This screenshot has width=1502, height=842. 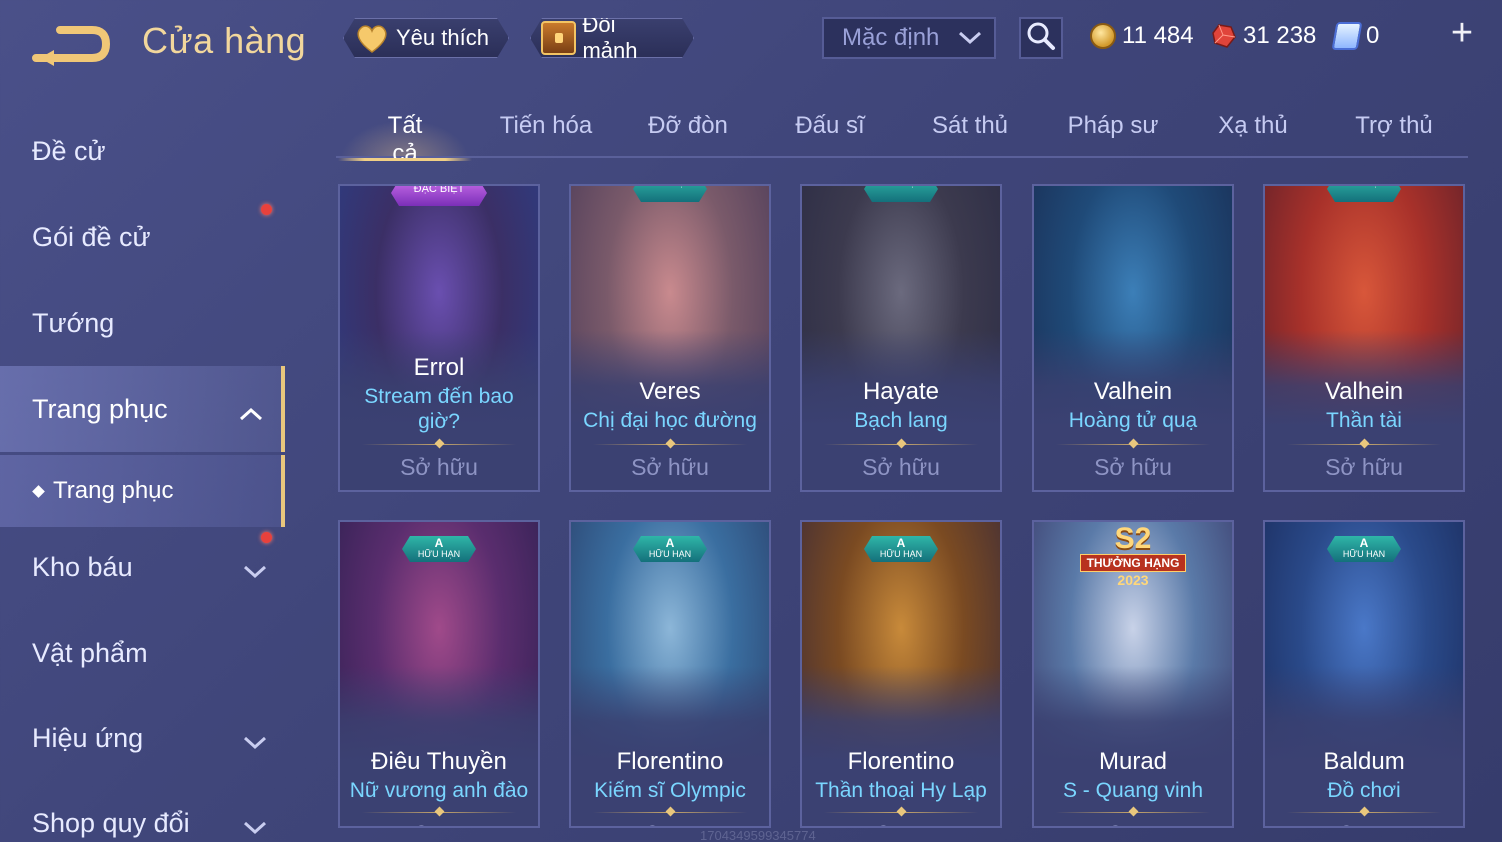 I want to click on sidebar-item-exchange-shop: Shop quy đổi, so click(x=142, y=811).